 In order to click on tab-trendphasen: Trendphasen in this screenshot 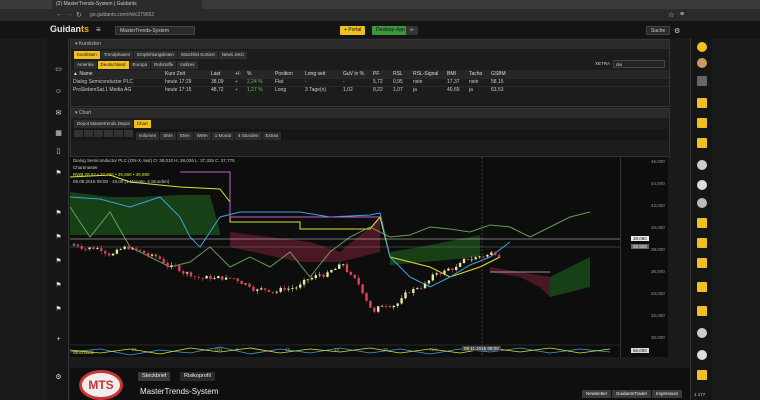, I will do `click(117, 55)`.